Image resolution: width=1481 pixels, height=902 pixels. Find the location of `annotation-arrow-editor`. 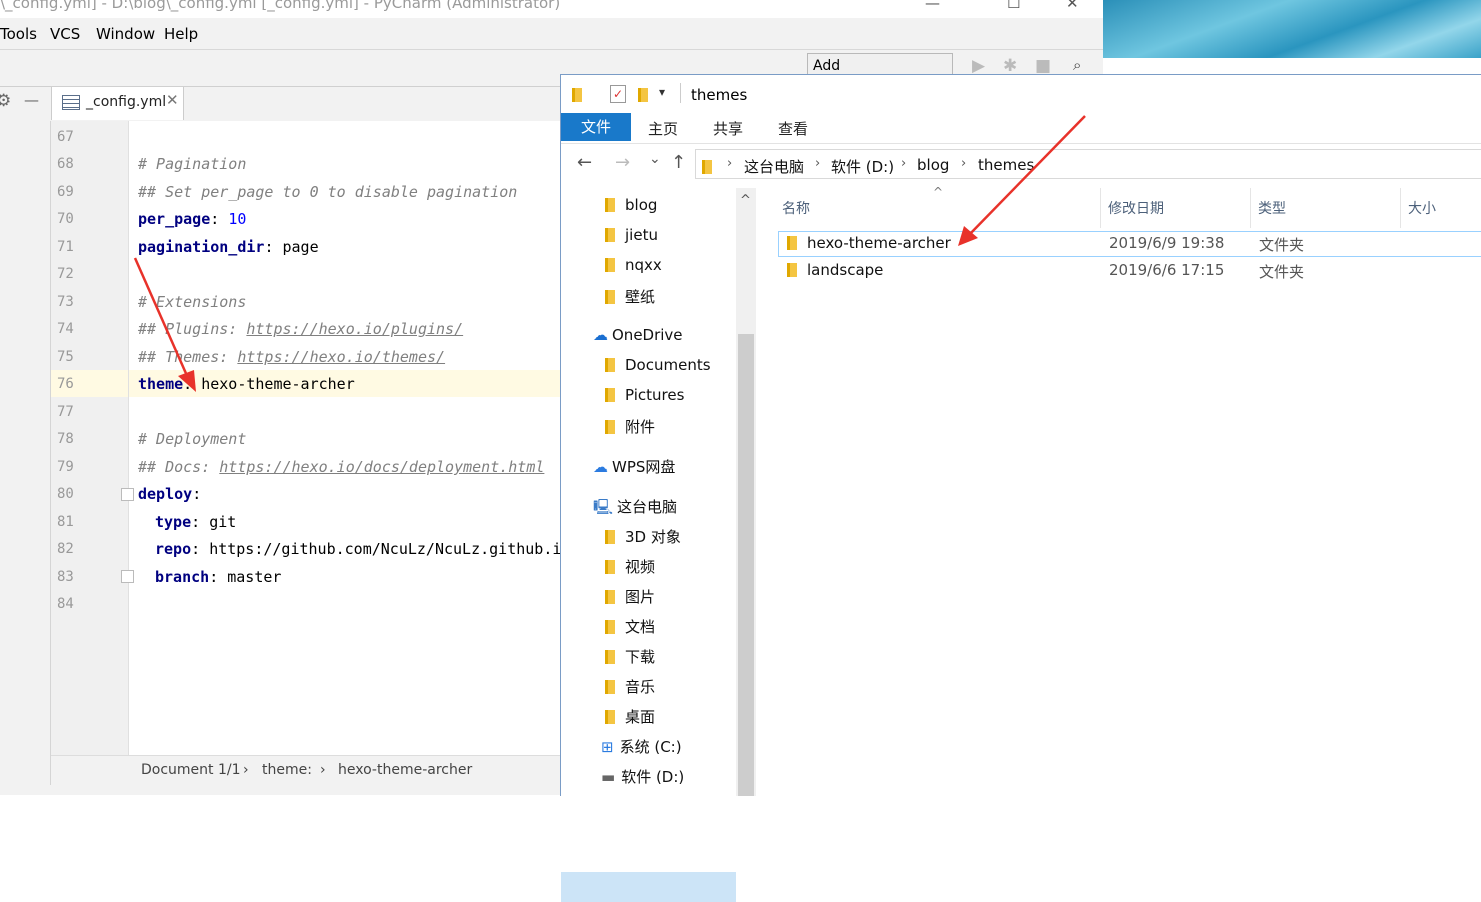

annotation-arrow-editor is located at coordinates (164, 324).